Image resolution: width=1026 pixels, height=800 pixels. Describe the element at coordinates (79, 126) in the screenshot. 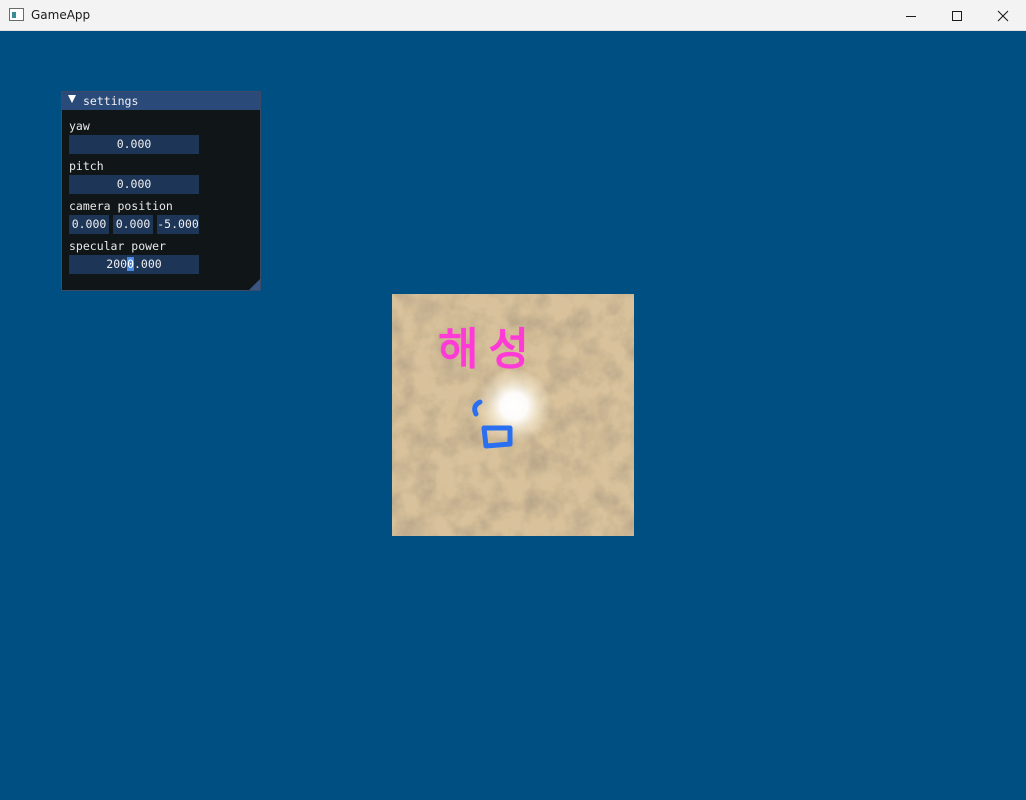

I see `yaw-label: yaw` at that location.